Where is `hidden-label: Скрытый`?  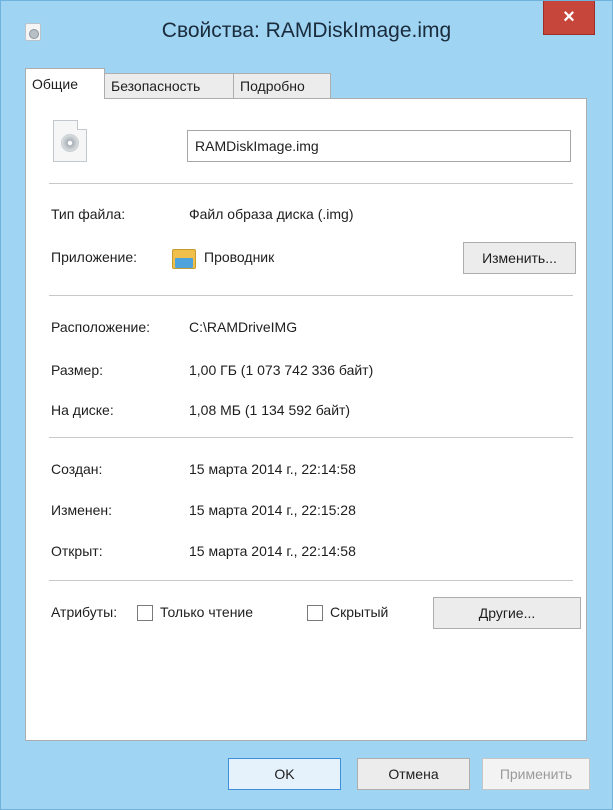 hidden-label: Скрытый is located at coordinates (359, 612).